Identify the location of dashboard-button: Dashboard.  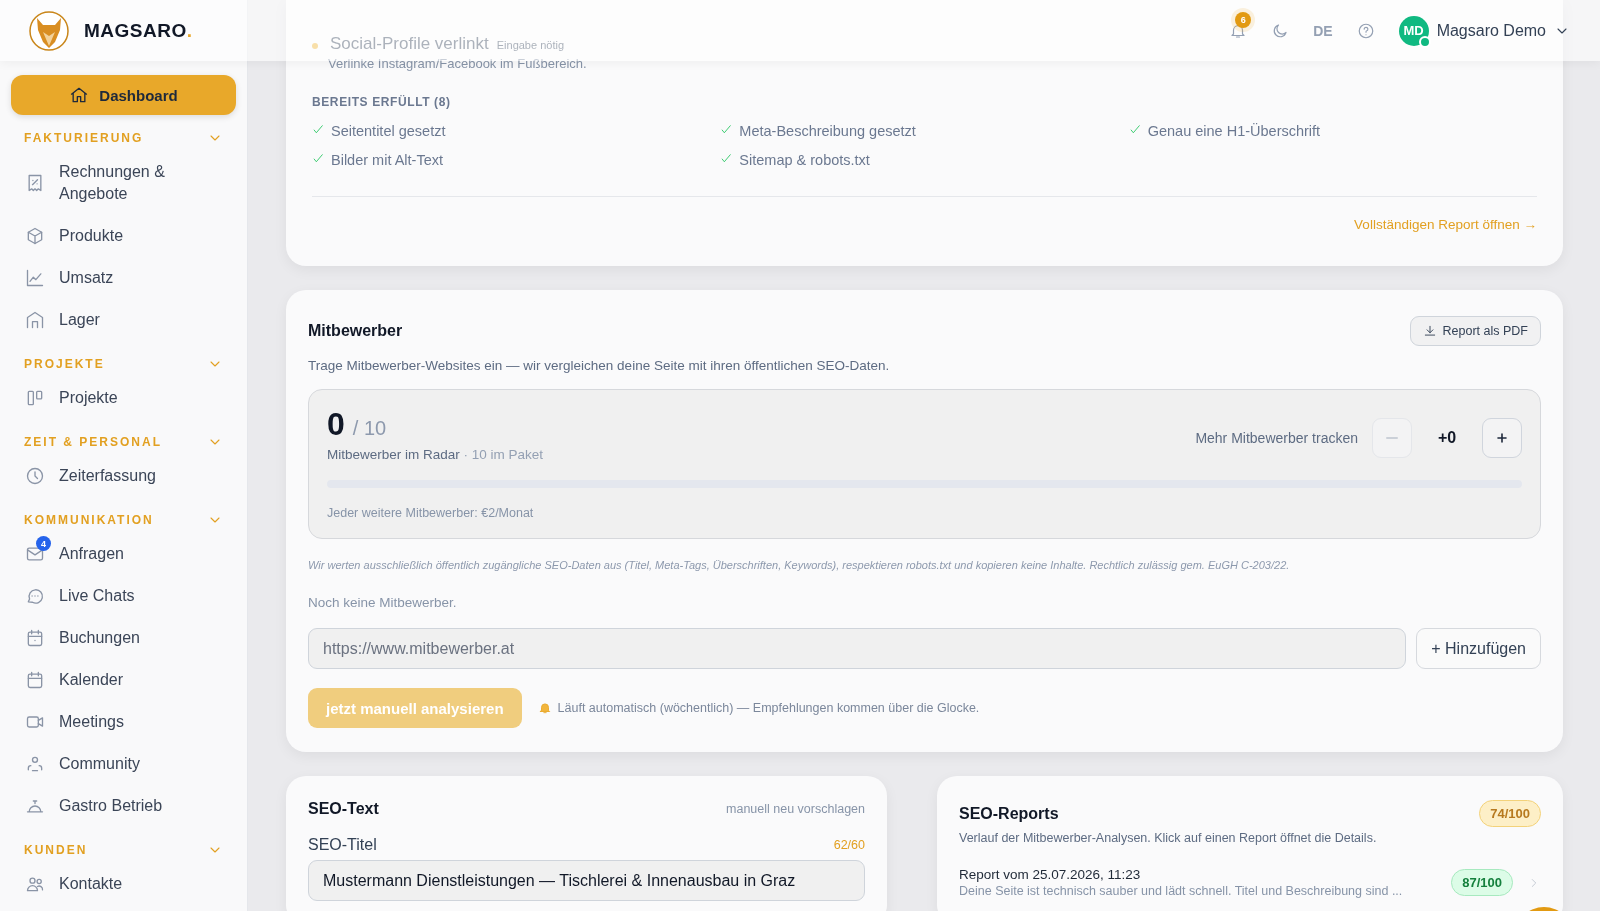
(123, 95).